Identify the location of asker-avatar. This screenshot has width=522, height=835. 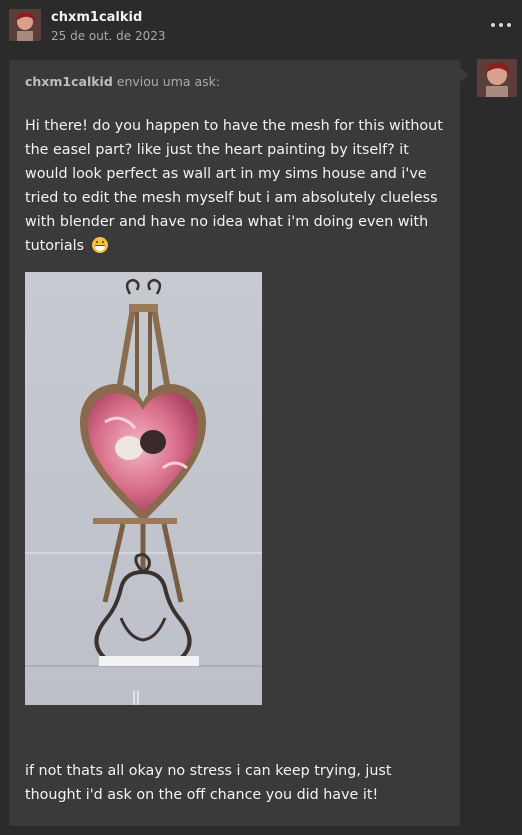
(497, 78).